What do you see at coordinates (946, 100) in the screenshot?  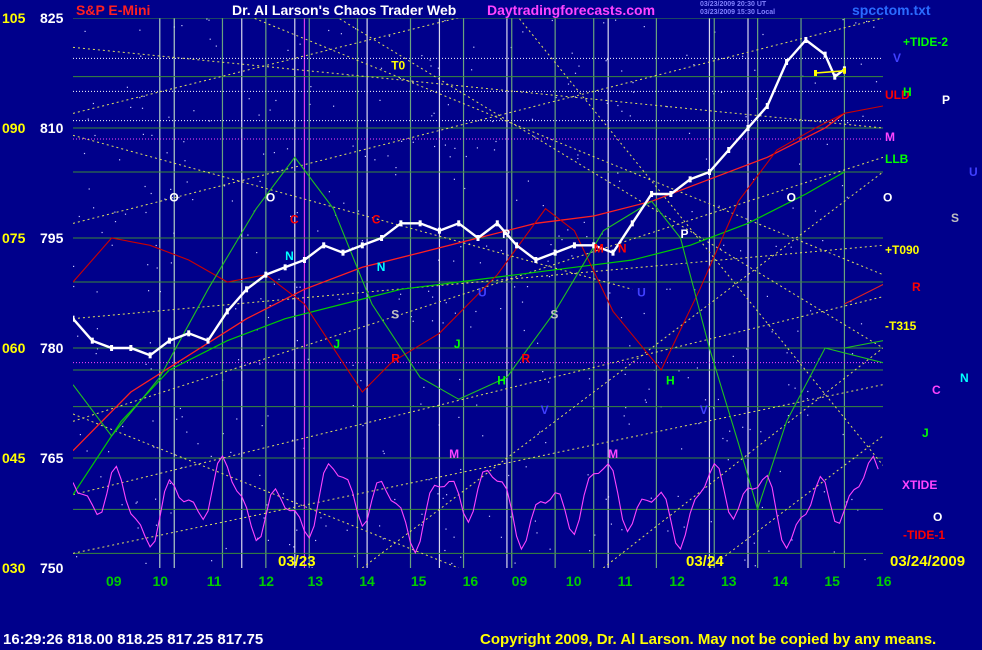 I see `right-label: P` at bounding box center [946, 100].